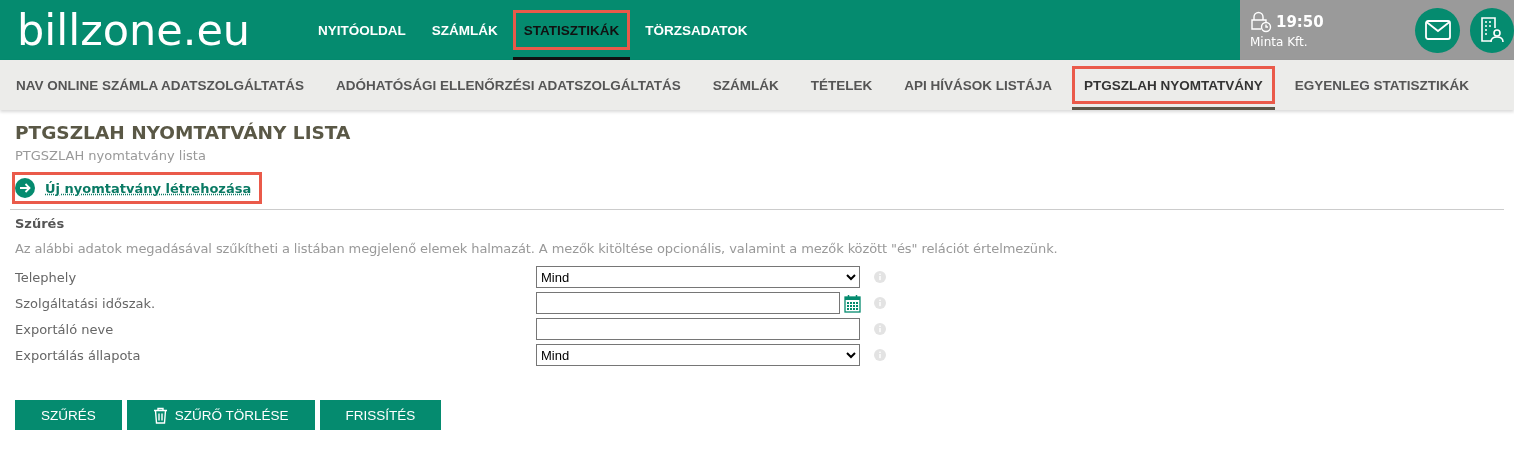 The height and width of the screenshot is (449, 1514). Describe the element at coordinates (148, 188) in the screenshot. I see `create-link: Új nyomtatvány létrehozása` at that location.